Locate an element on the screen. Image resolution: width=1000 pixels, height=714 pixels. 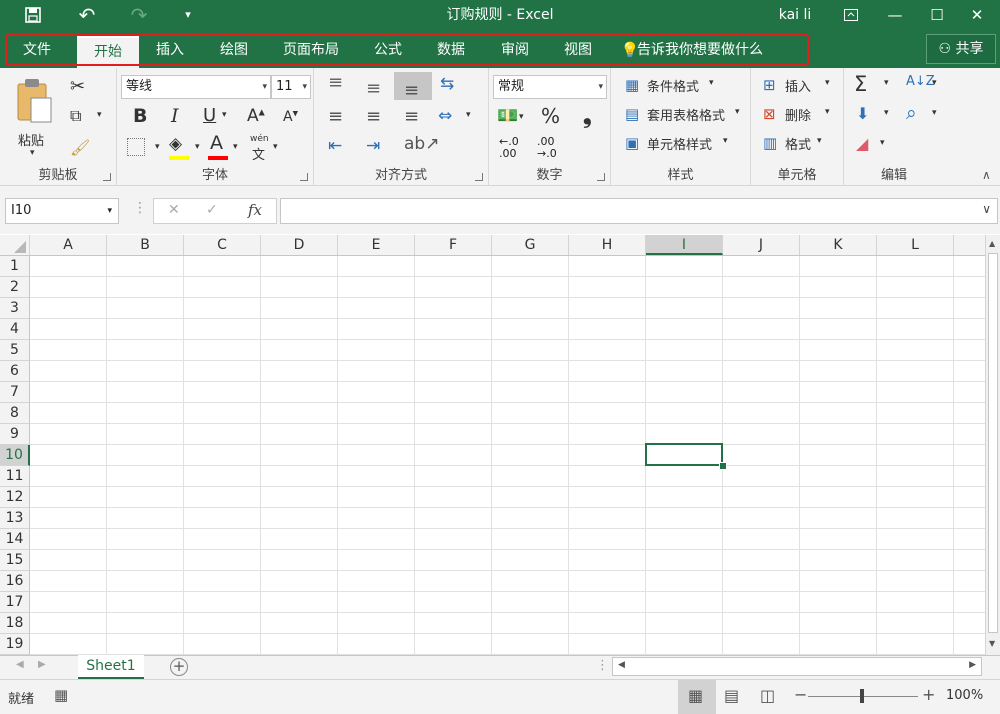
autosum-icon: Σ is located at coordinates (860, 84).